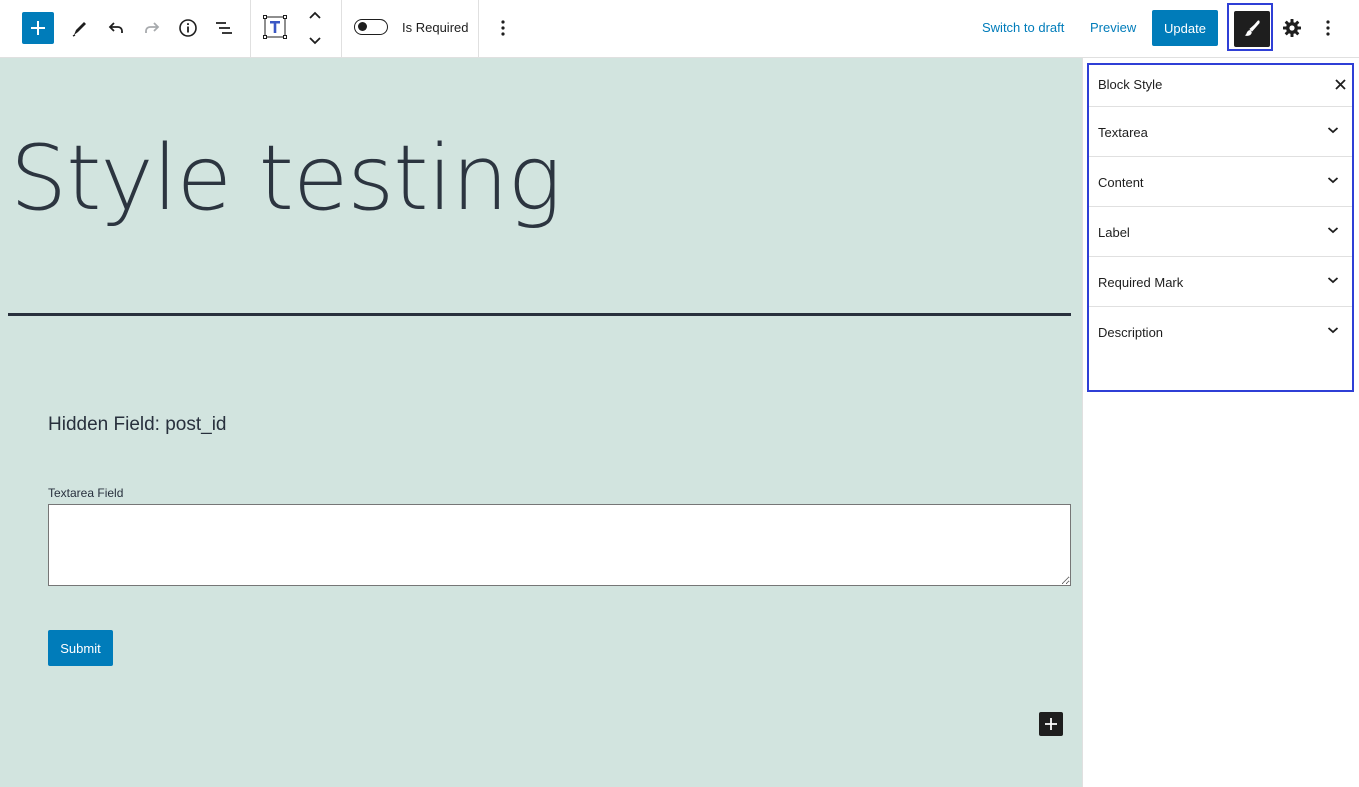 The image size is (1359, 787). I want to click on list-view-button, so click(224, 28).